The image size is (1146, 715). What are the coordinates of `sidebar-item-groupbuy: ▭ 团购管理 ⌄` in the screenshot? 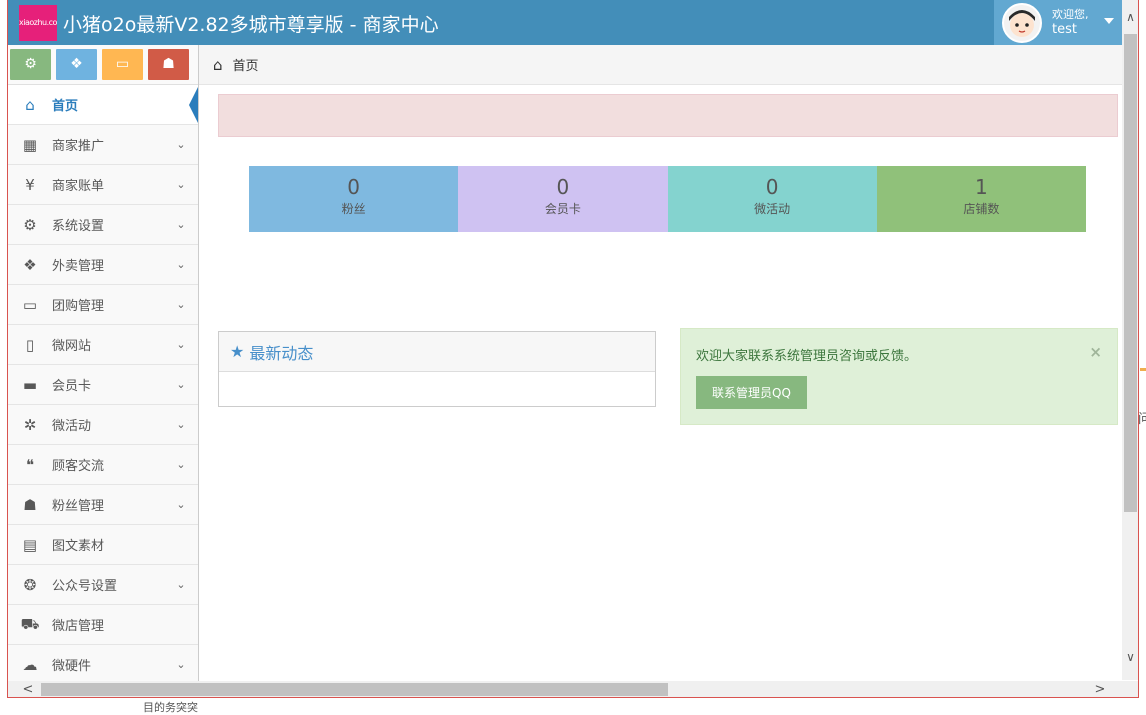 It's located at (103, 305).